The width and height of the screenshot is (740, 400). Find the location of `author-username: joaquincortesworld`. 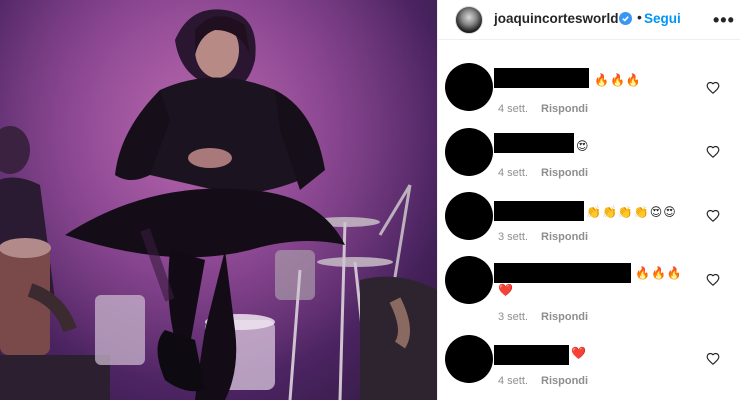

author-username: joaquincortesworld is located at coordinates (556, 18).